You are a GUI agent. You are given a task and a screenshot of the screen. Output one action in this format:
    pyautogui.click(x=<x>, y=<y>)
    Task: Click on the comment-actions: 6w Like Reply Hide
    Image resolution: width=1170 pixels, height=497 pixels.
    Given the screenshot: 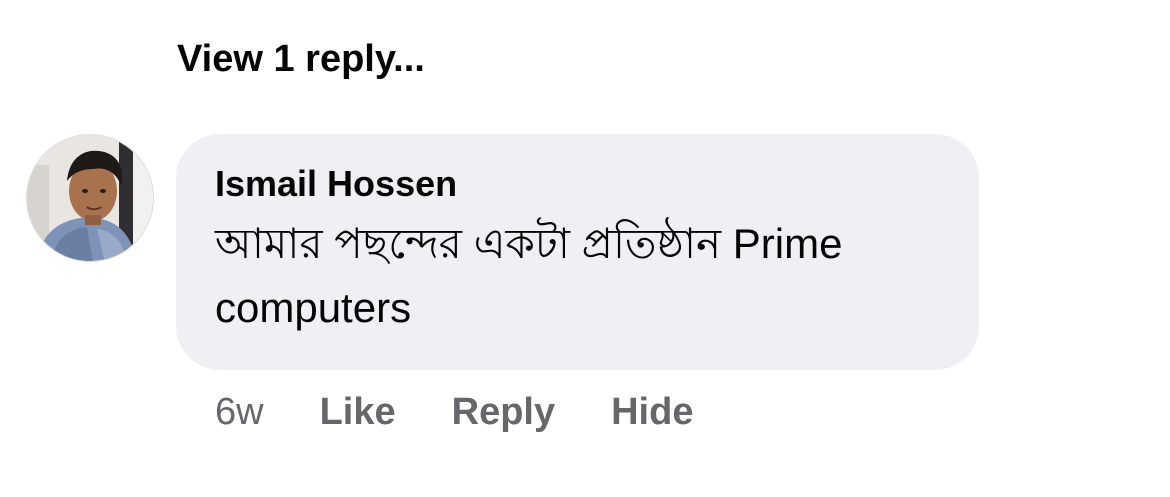 What is the action you would take?
    pyautogui.click(x=454, y=412)
    